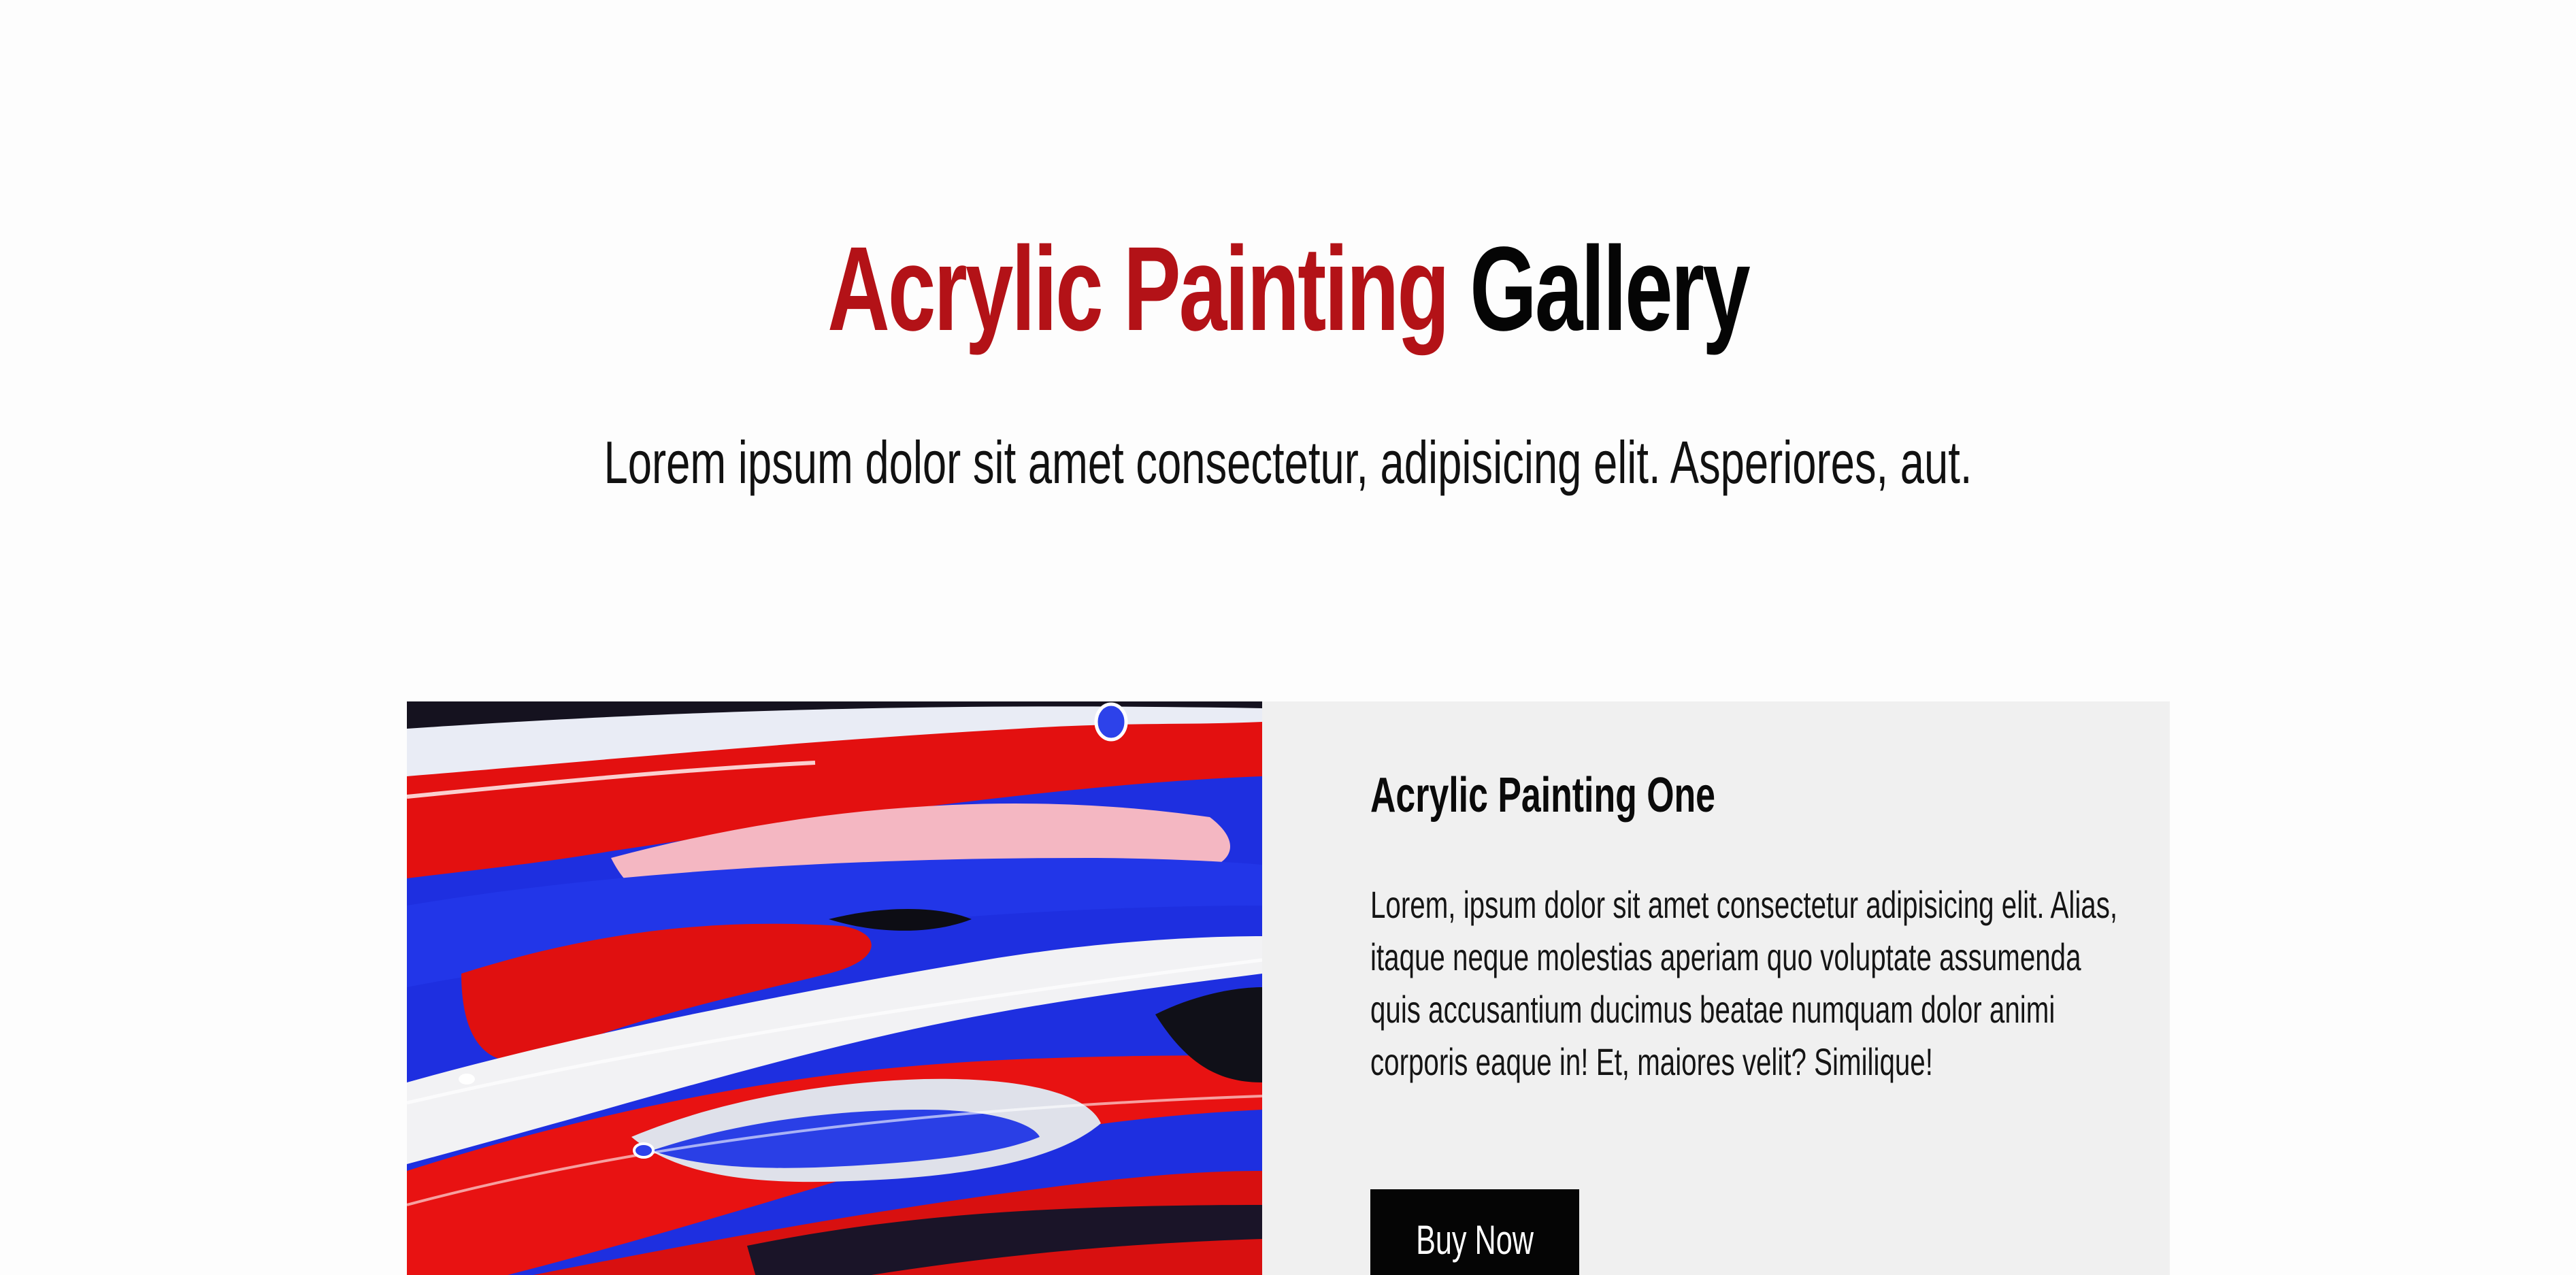  Describe the element at coordinates (1610, 289) in the screenshot. I see `page-title-rest: Gallery` at that location.